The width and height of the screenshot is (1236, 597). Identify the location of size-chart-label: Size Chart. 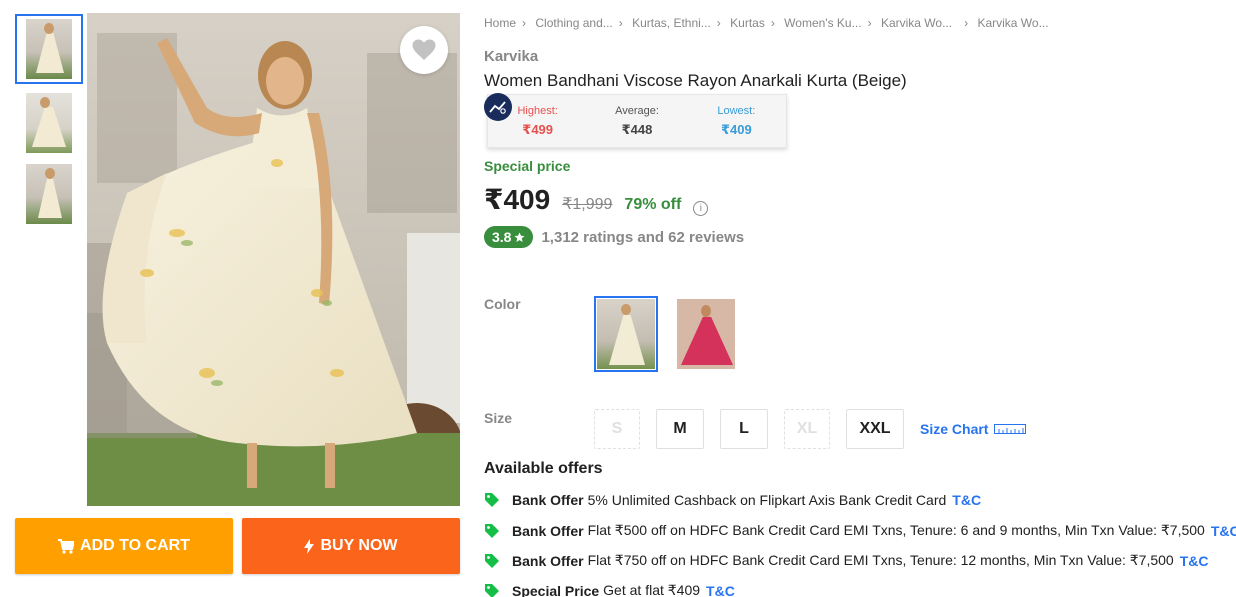
(954, 429).